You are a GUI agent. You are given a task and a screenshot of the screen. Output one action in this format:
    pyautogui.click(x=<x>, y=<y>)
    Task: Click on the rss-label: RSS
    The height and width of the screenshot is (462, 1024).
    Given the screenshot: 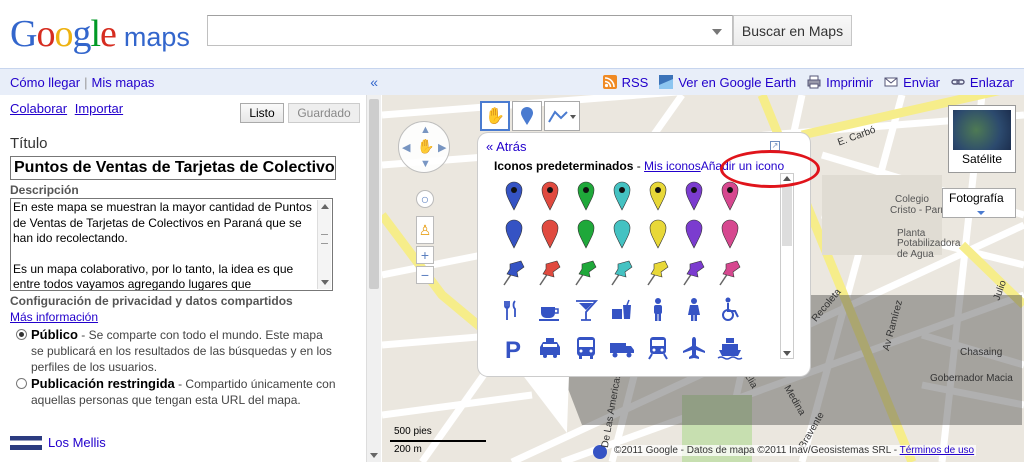 What is the action you would take?
    pyautogui.click(x=635, y=82)
    